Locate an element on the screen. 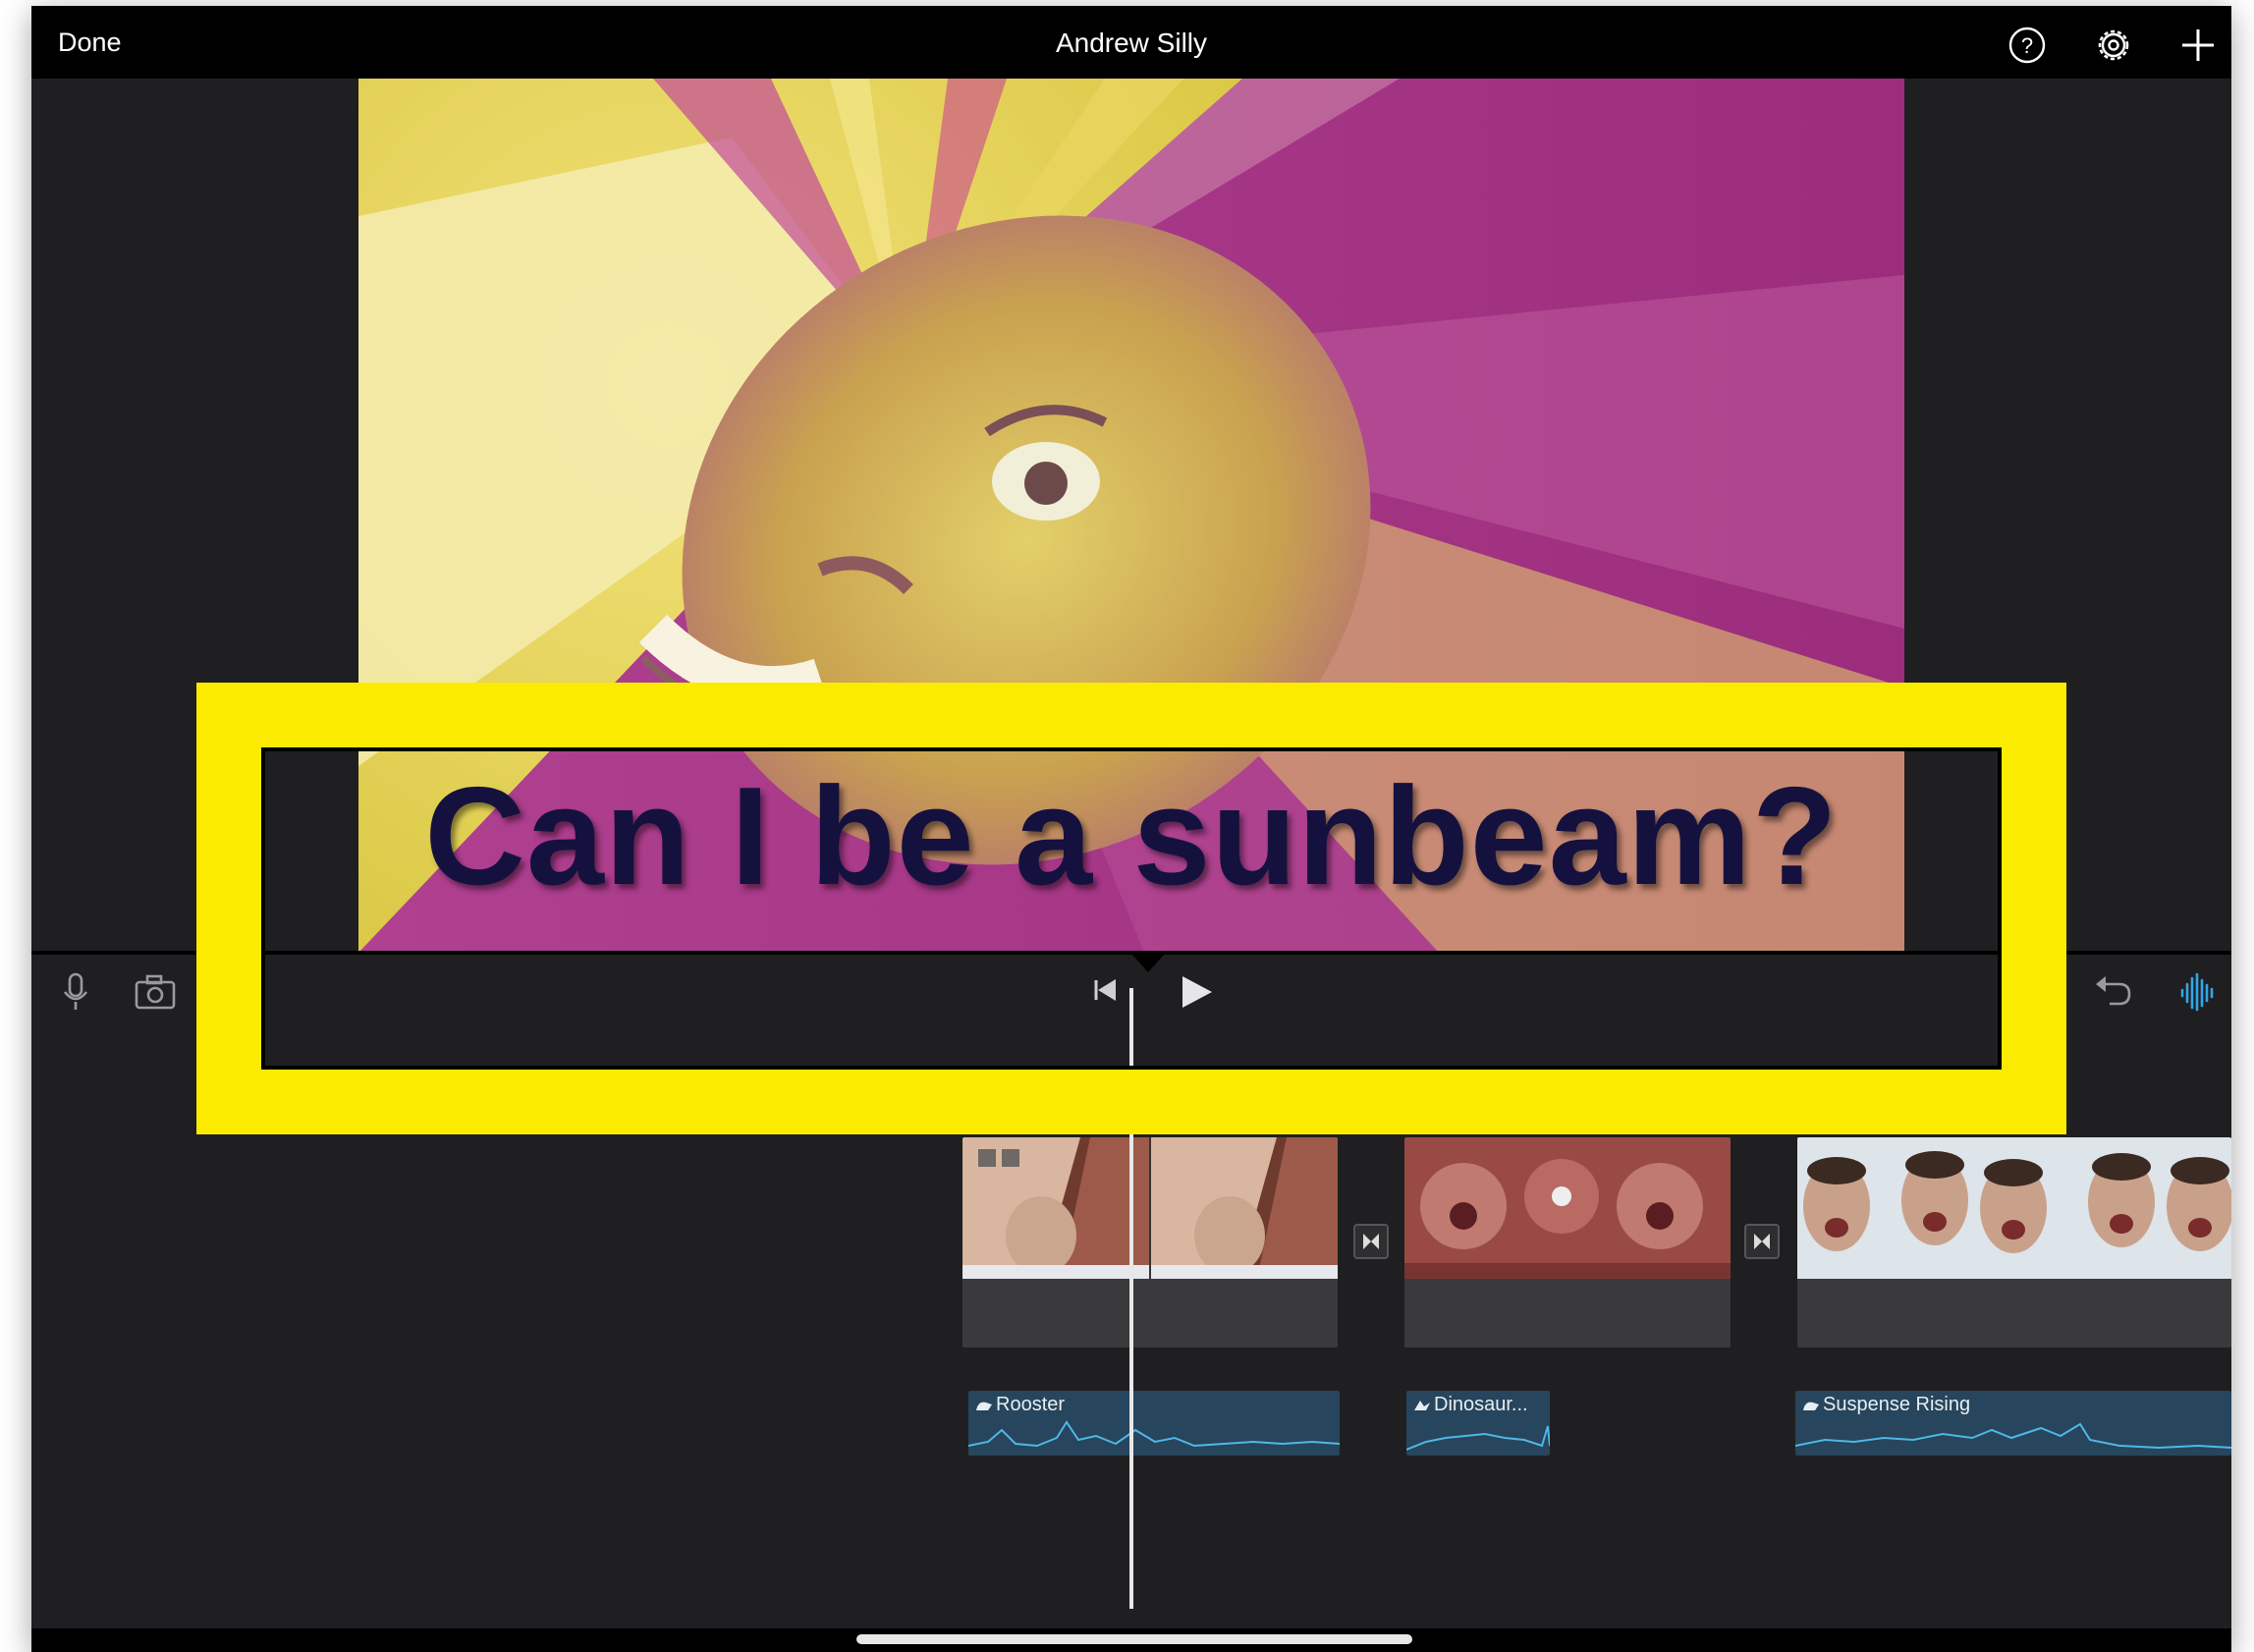 This screenshot has width=2254, height=1652. audio-clip-label: Suspense Rising is located at coordinates (1897, 1404).